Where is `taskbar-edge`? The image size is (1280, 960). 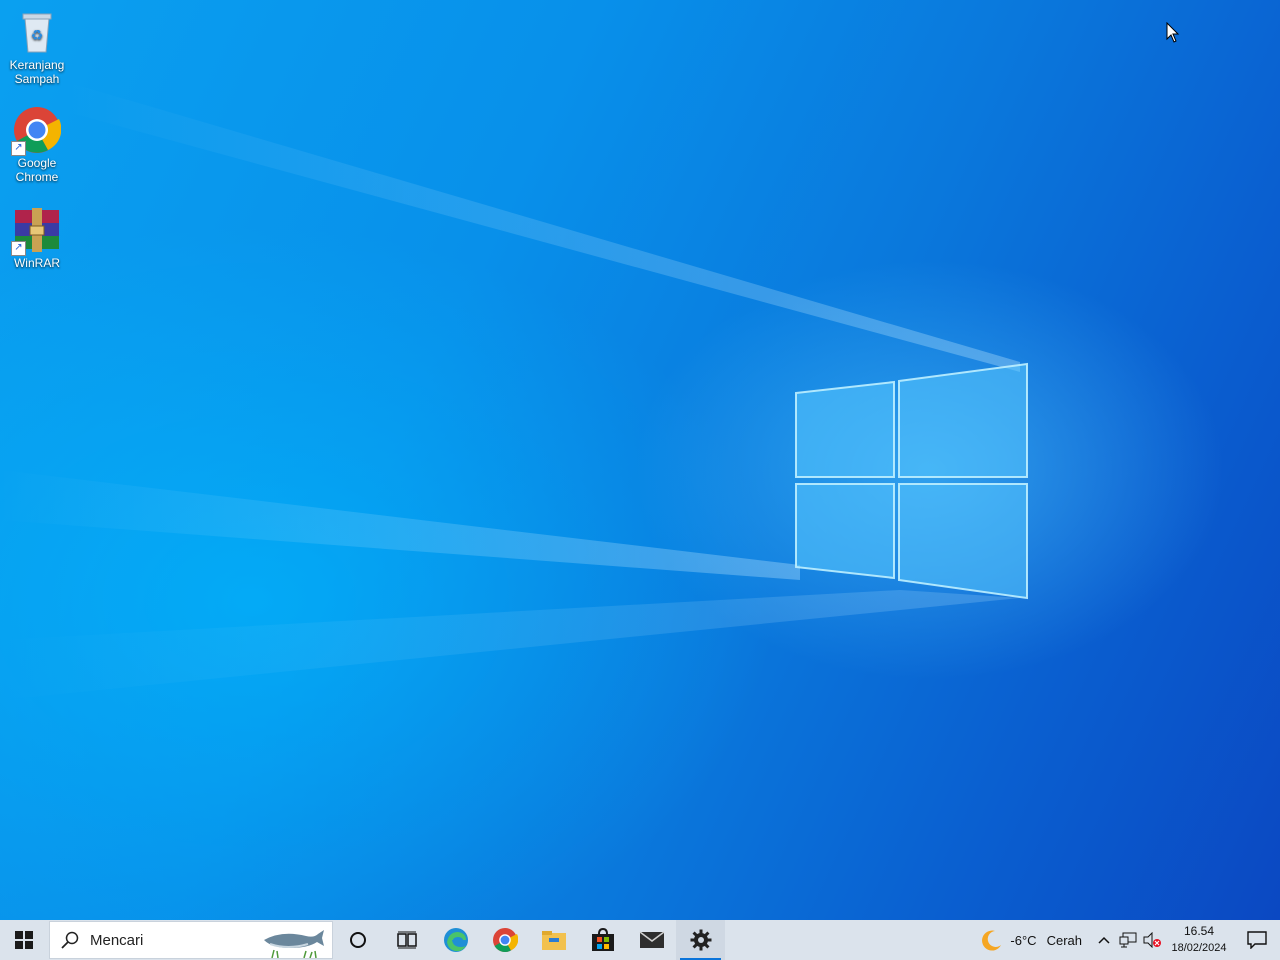 taskbar-edge is located at coordinates (455, 940).